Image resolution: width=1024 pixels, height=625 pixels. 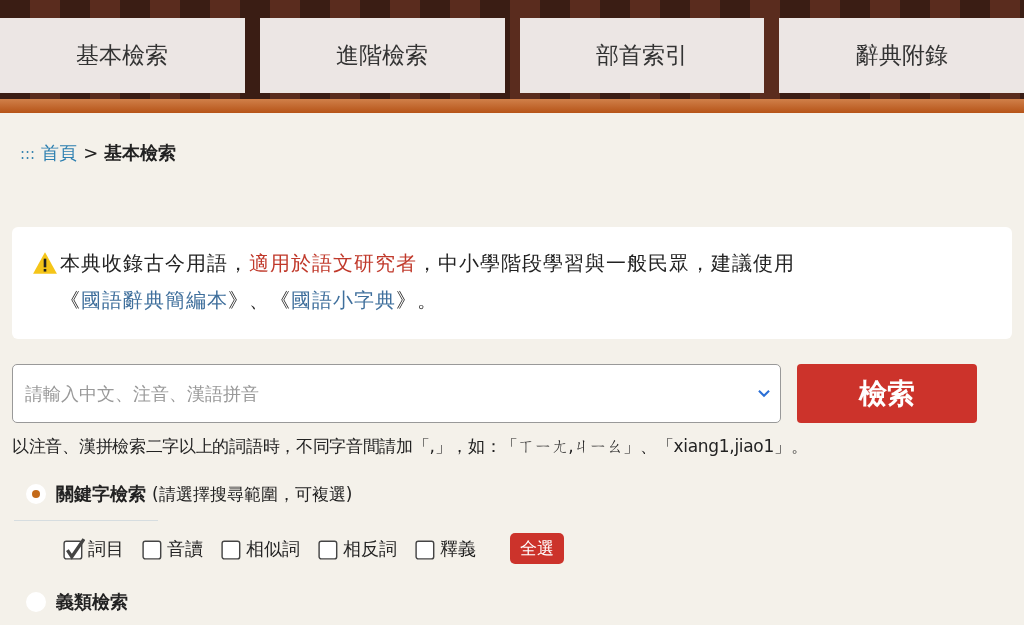 What do you see at coordinates (140, 153) in the screenshot?
I see `breadcrumb-current: 基本檢索` at bounding box center [140, 153].